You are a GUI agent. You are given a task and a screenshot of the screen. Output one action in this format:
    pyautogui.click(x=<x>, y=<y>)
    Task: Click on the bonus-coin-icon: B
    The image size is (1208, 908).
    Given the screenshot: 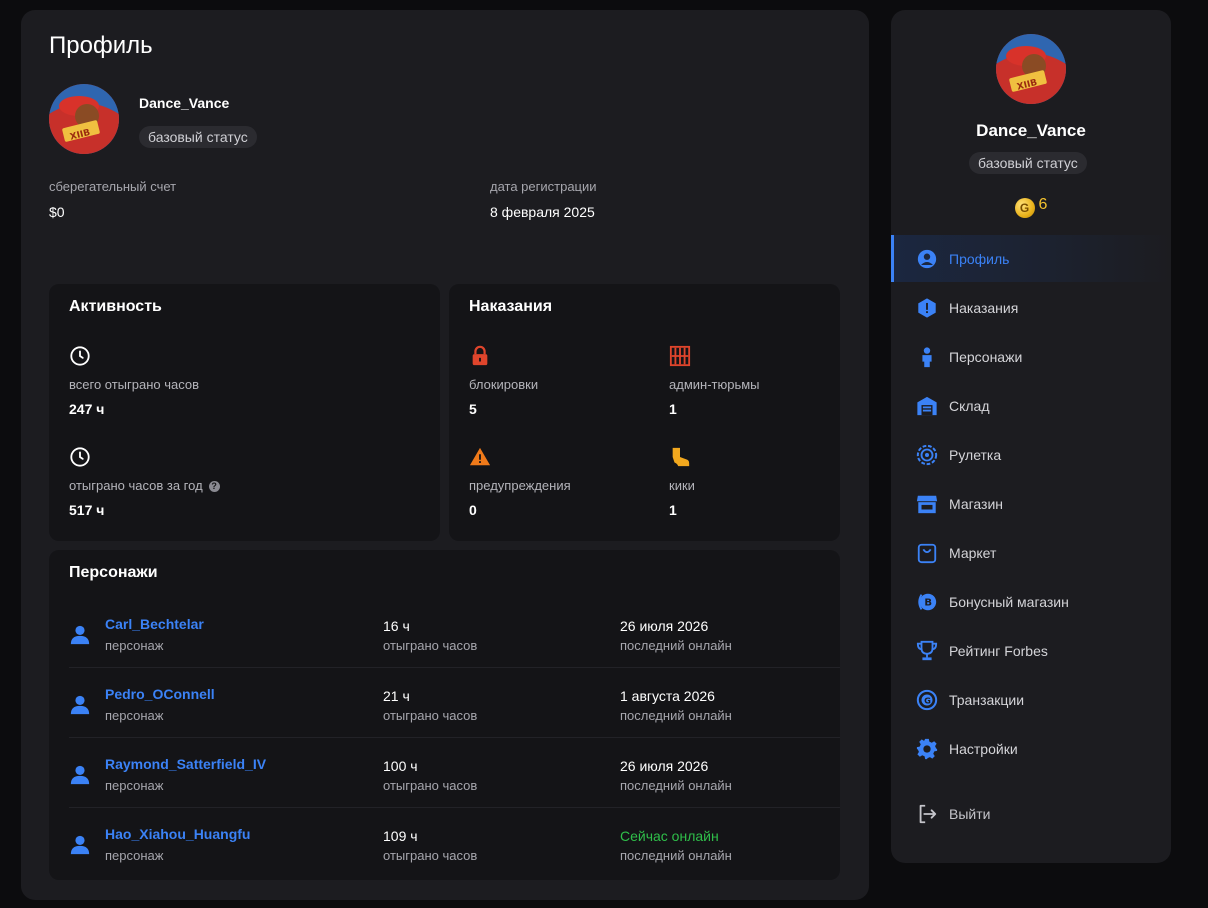 What is the action you would take?
    pyautogui.click(x=927, y=602)
    